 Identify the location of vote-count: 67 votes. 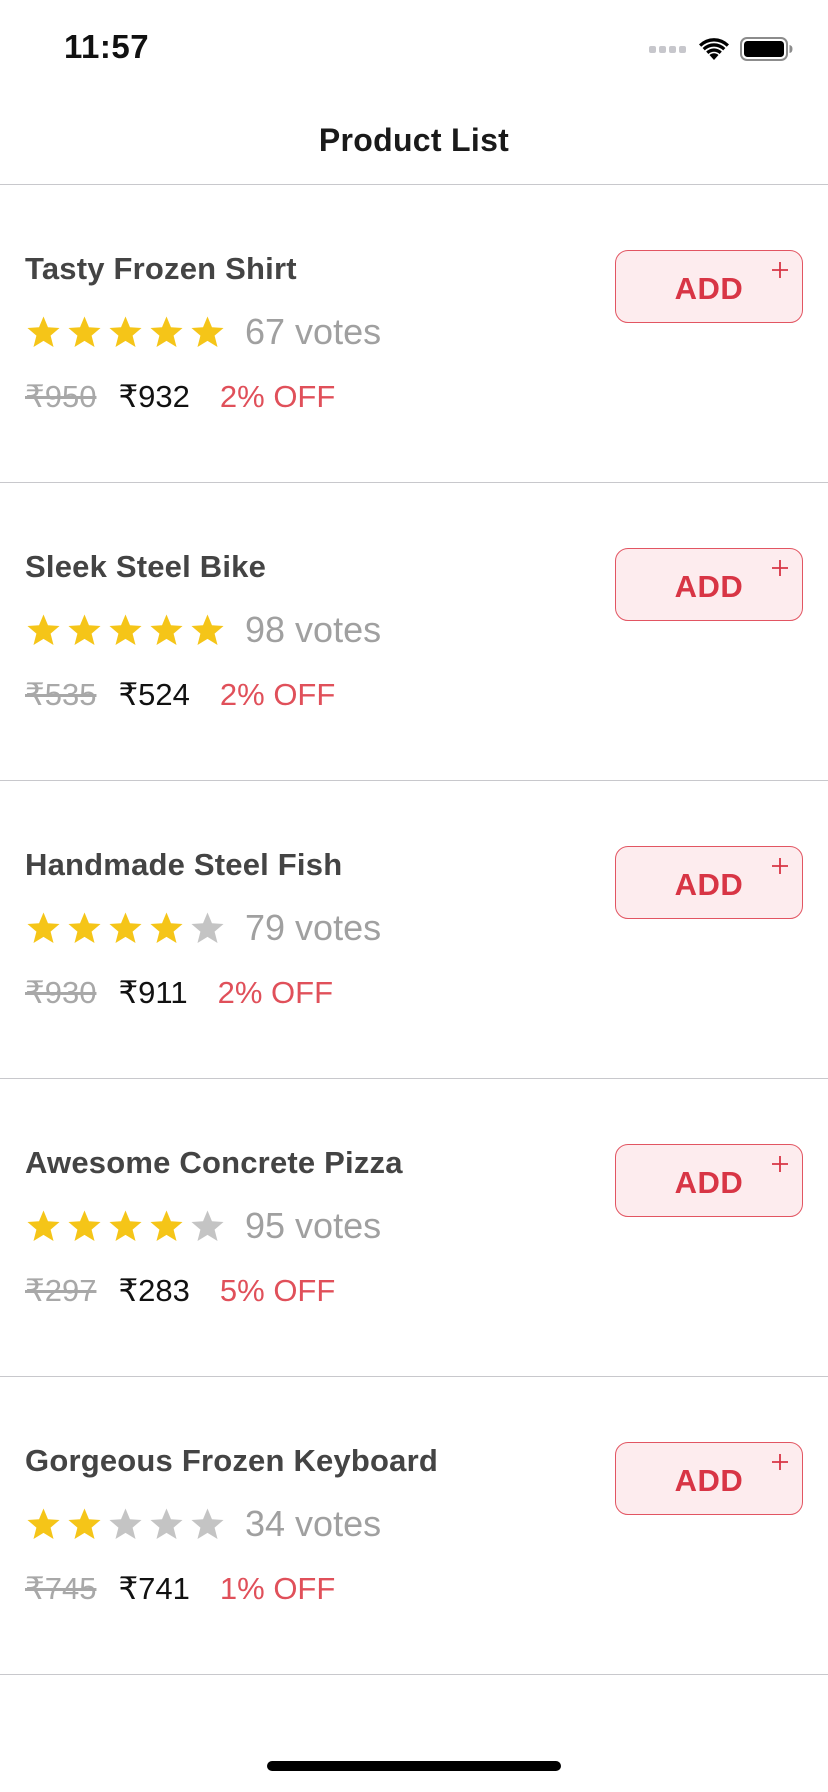
(313, 331).